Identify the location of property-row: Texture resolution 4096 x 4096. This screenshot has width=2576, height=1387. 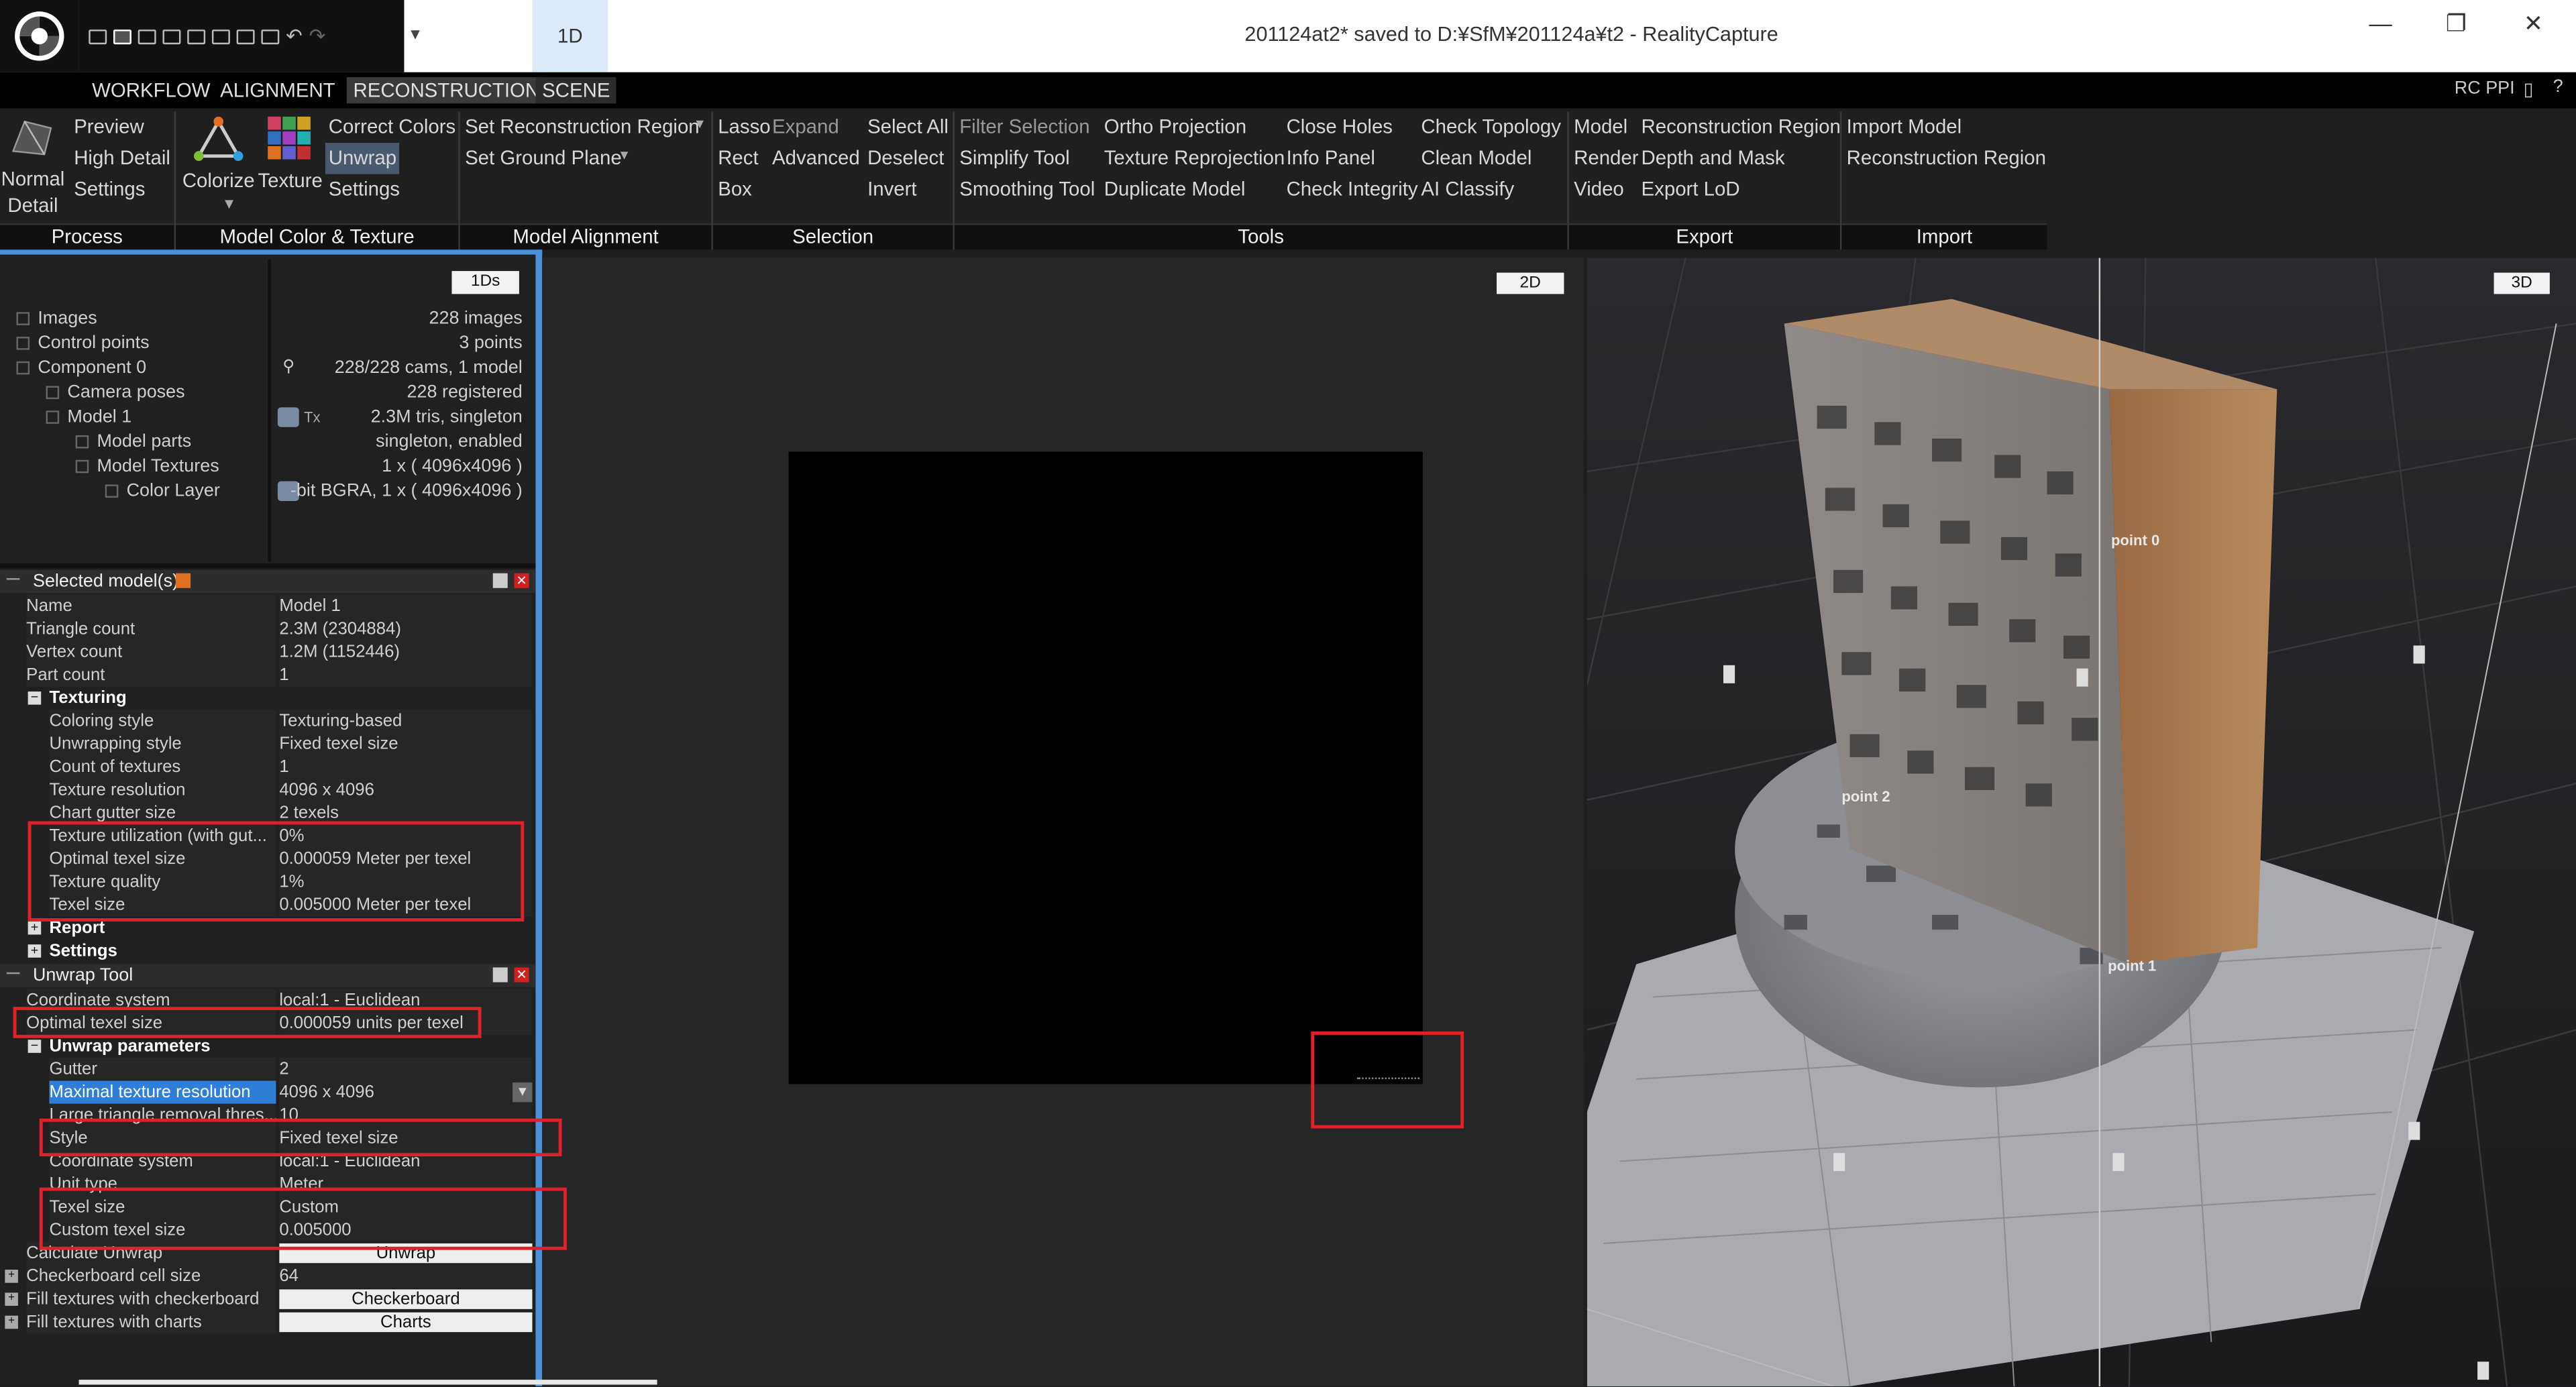
(267, 790).